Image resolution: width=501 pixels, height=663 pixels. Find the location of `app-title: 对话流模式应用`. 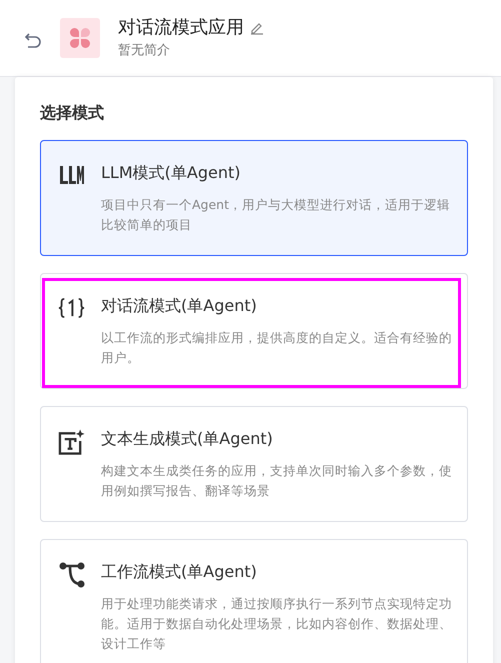

app-title: 对话流模式应用 is located at coordinates (181, 28).